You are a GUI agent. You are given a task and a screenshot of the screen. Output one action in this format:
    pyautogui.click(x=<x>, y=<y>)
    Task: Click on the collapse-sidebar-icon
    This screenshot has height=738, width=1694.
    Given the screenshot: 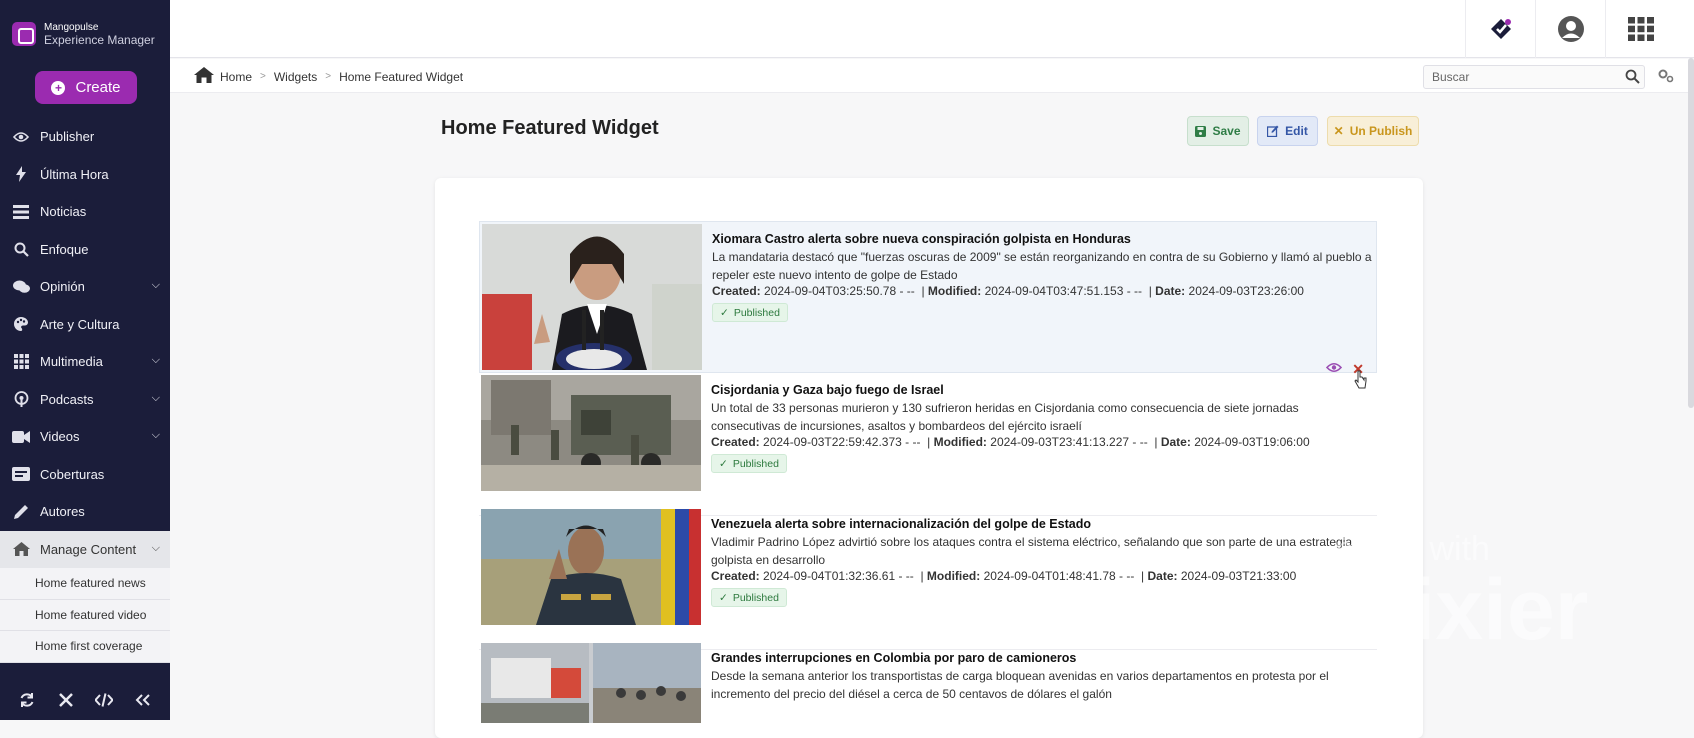 What is the action you would take?
    pyautogui.click(x=143, y=700)
    